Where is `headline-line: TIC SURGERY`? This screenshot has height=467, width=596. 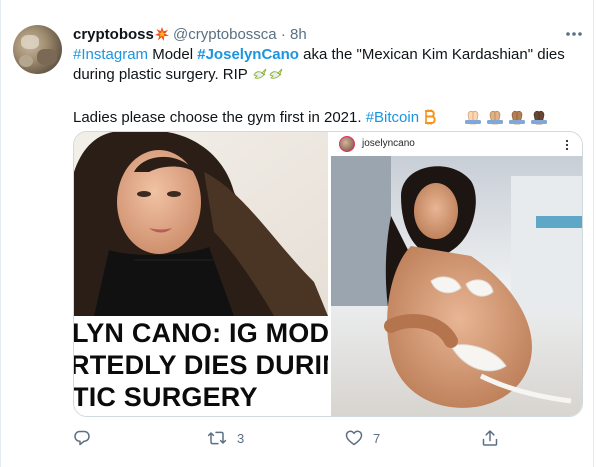
headline-line: TIC SURGERY is located at coordinates (166, 397).